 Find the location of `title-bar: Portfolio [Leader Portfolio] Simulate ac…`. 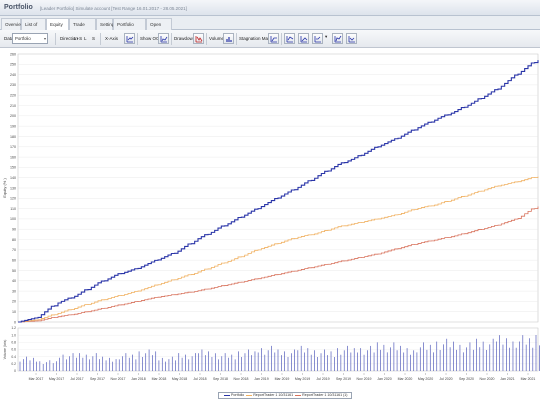

title-bar: Portfolio [Leader Portfolio] Simulate ac… is located at coordinates (270, 8).